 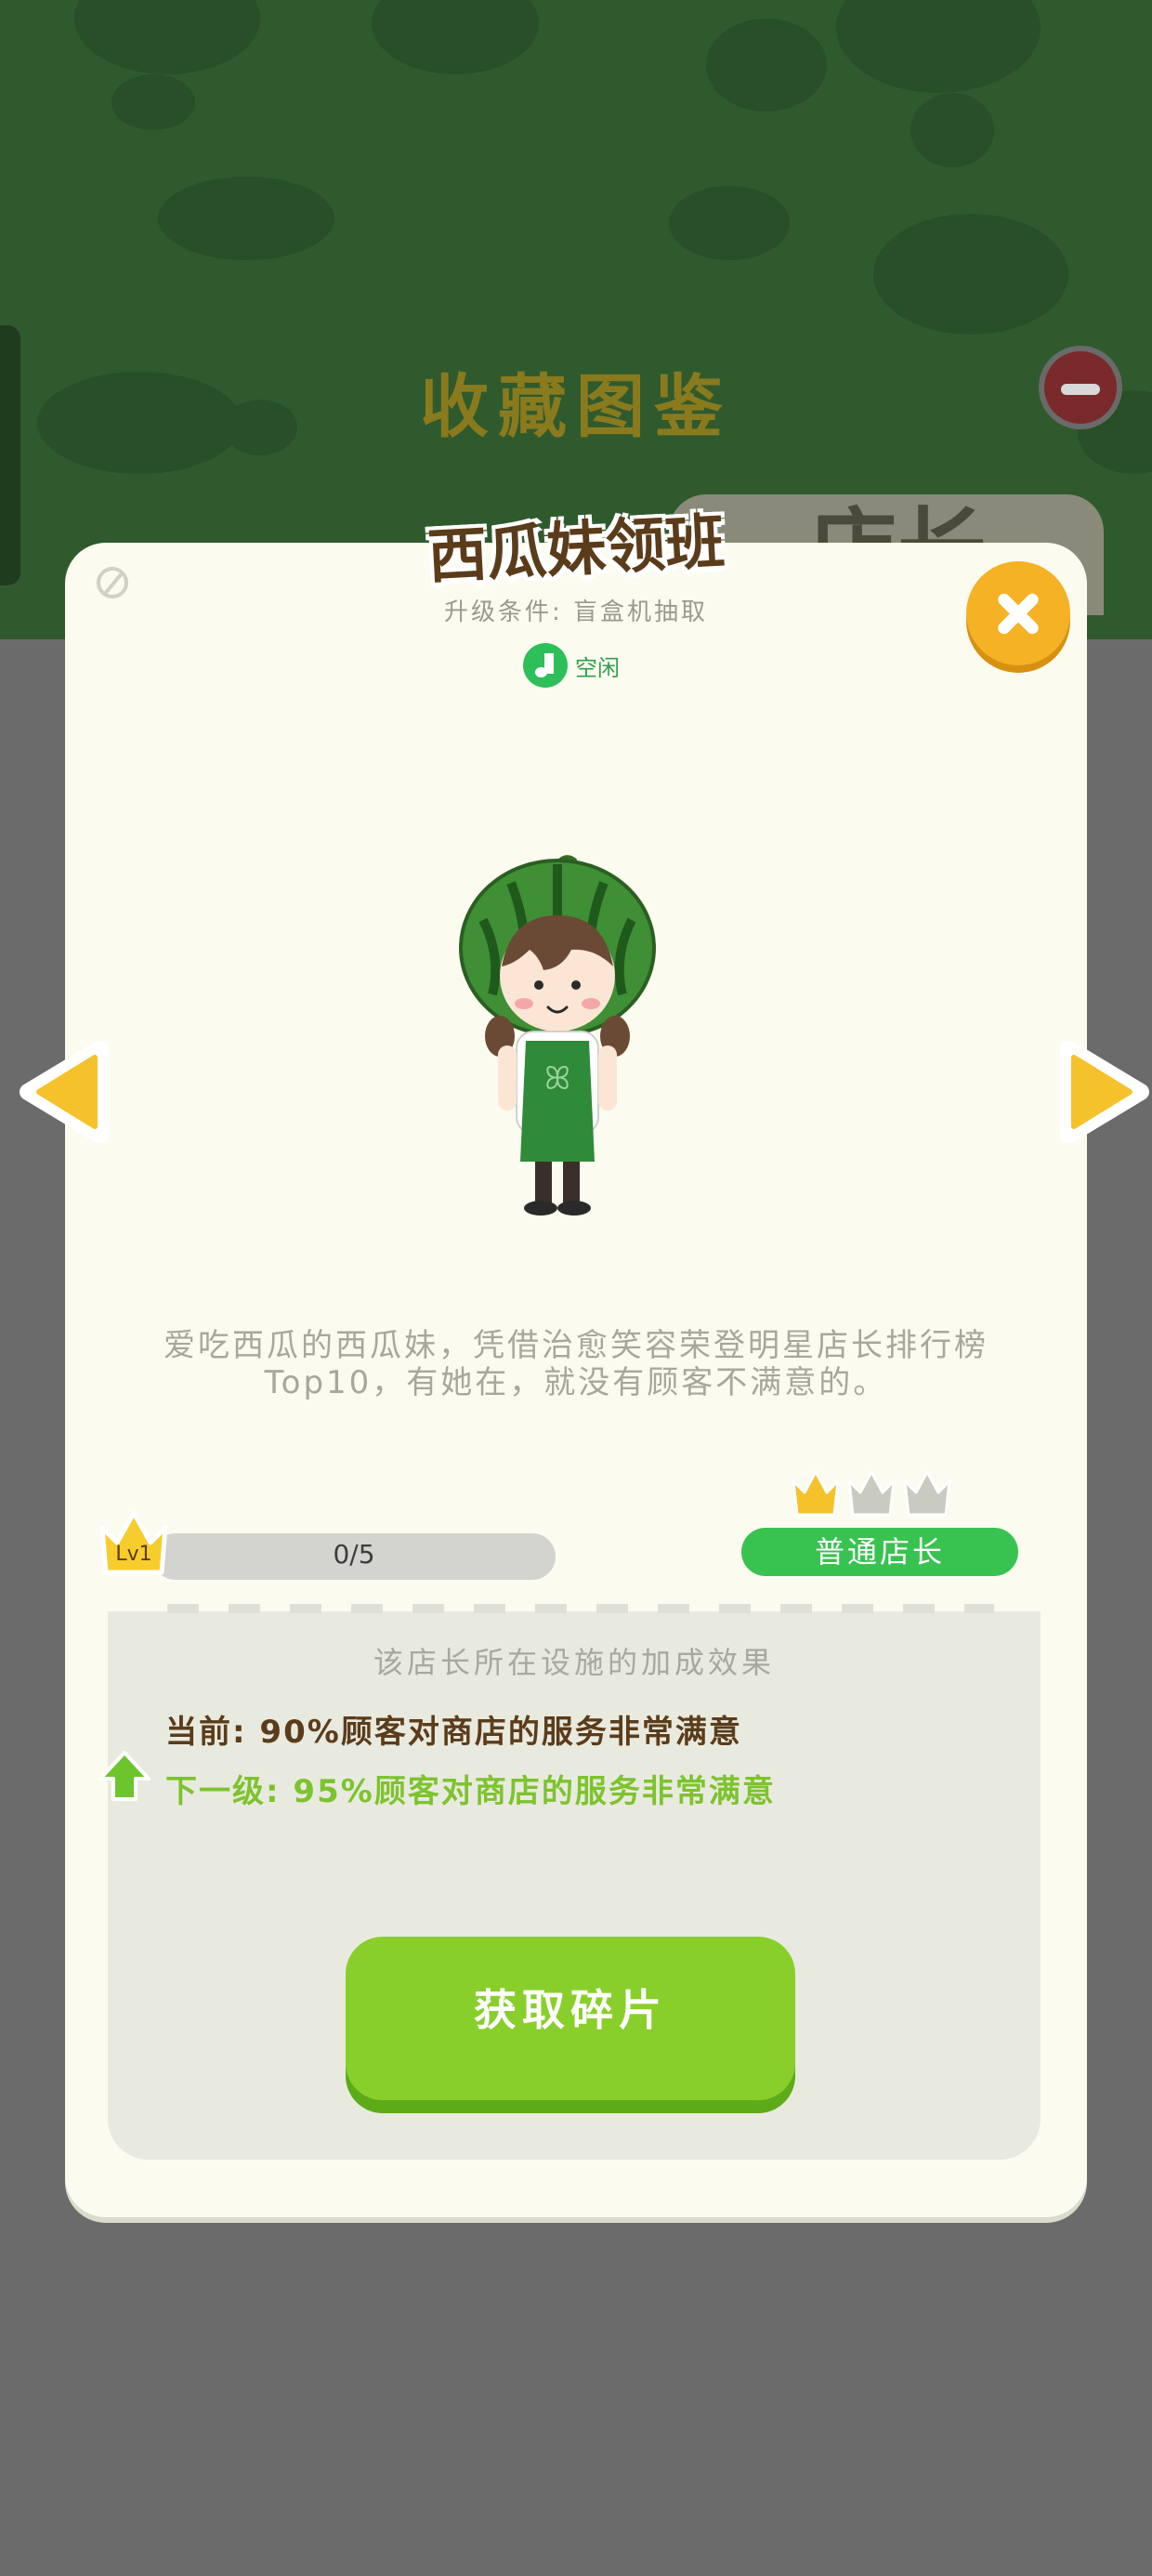 I want to click on level-up-arrow-icon, so click(x=124, y=1776).